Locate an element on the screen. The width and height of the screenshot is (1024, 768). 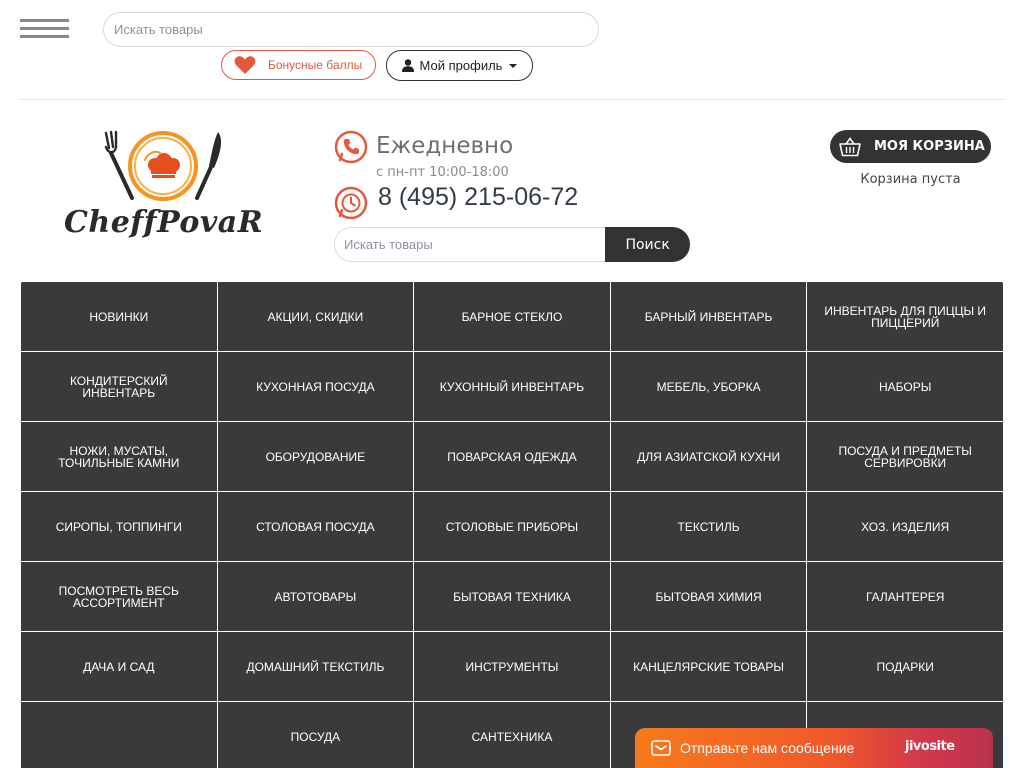
category-item: БАРНЫЙ ИНВЕНТАРЬ is located at coordinates (708, 316).